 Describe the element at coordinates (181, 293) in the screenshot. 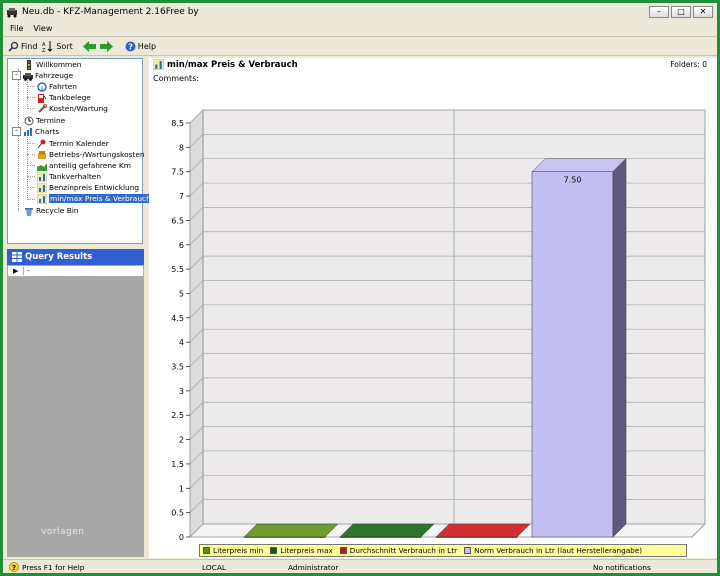

I see `y-tick-label: 5` at that location.